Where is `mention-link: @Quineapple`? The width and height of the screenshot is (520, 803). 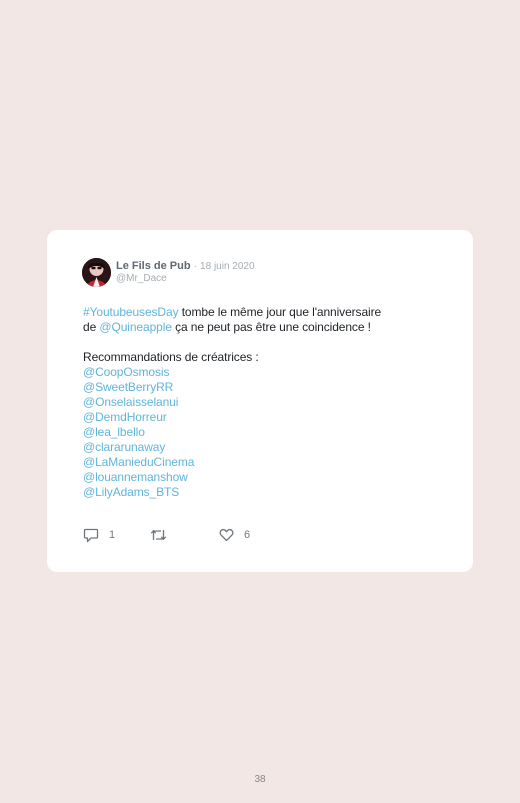 mention-link: @Quineapple is located at coordinates (135, 327).